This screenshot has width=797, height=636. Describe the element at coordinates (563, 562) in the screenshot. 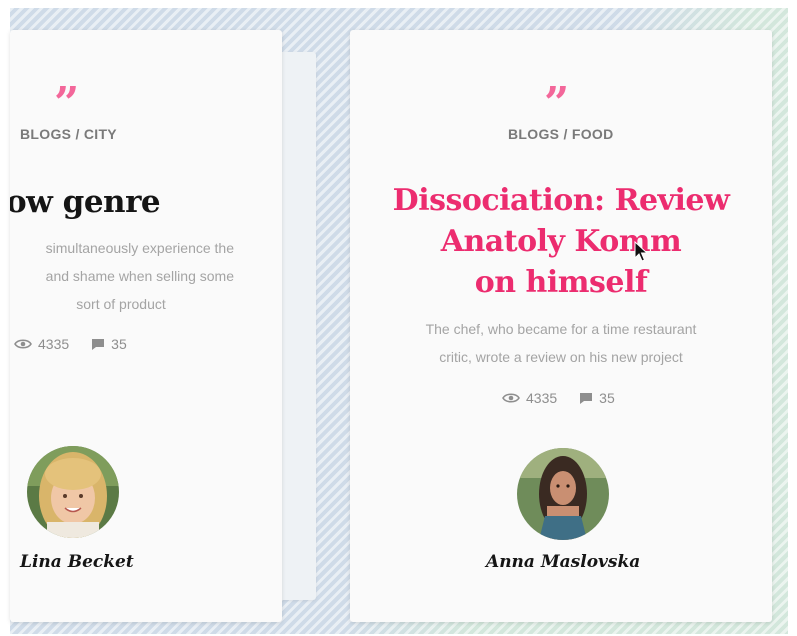

I see `author-name: Anna Maslovska` at that location.